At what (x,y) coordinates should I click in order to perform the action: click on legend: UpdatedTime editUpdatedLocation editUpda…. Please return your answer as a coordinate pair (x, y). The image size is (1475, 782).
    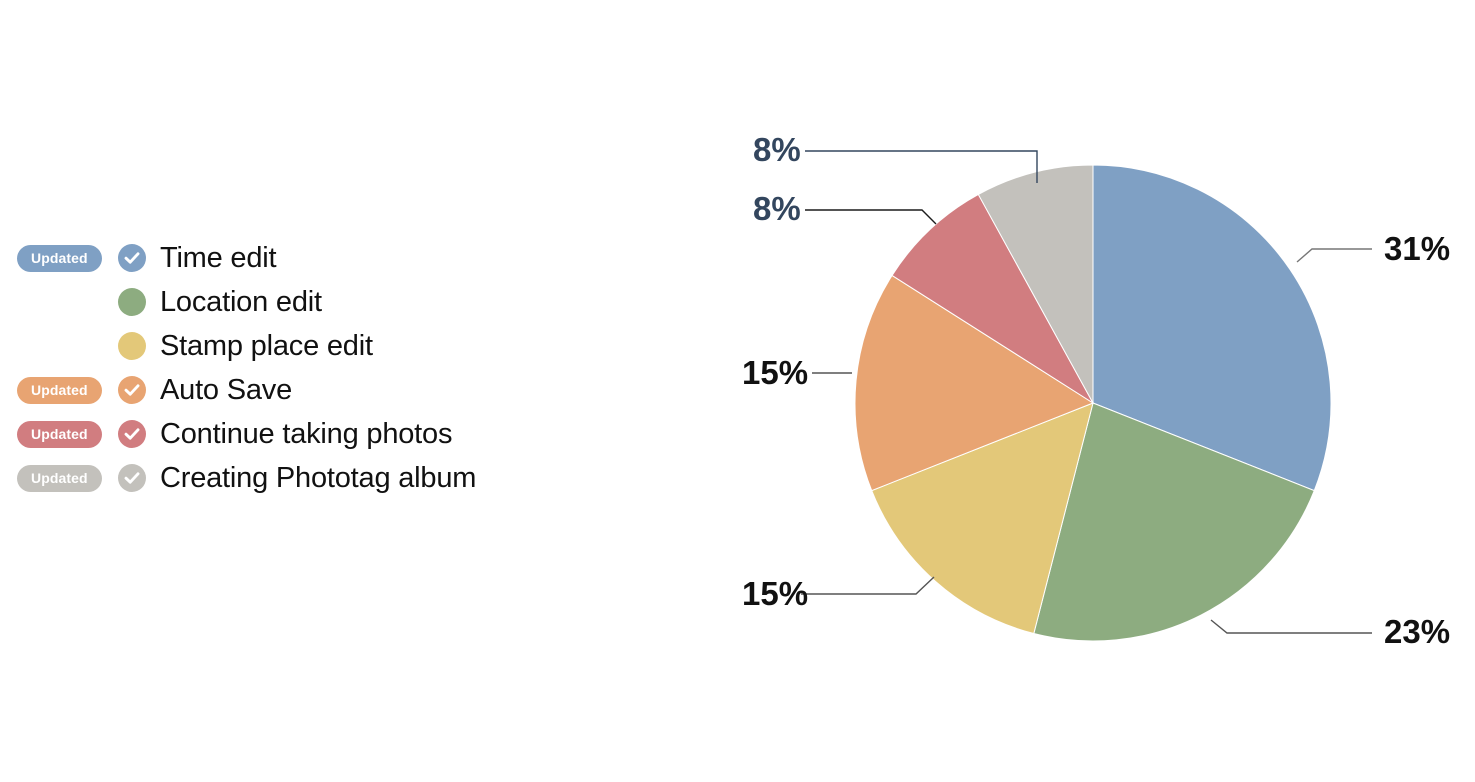
    Looking at the image, I should click on (310, 368).